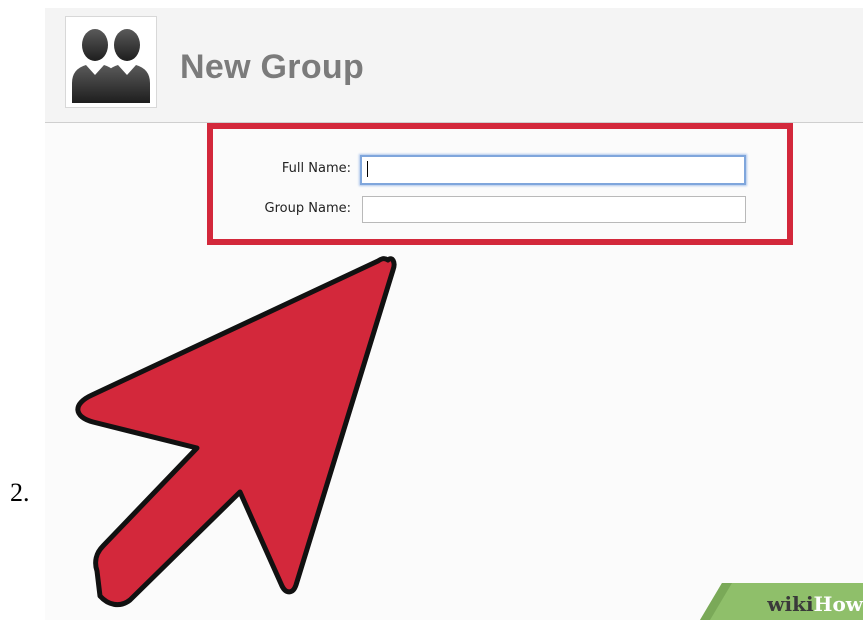  I want to click on wikihow-watermark: wikiHow, so click(781, 601).